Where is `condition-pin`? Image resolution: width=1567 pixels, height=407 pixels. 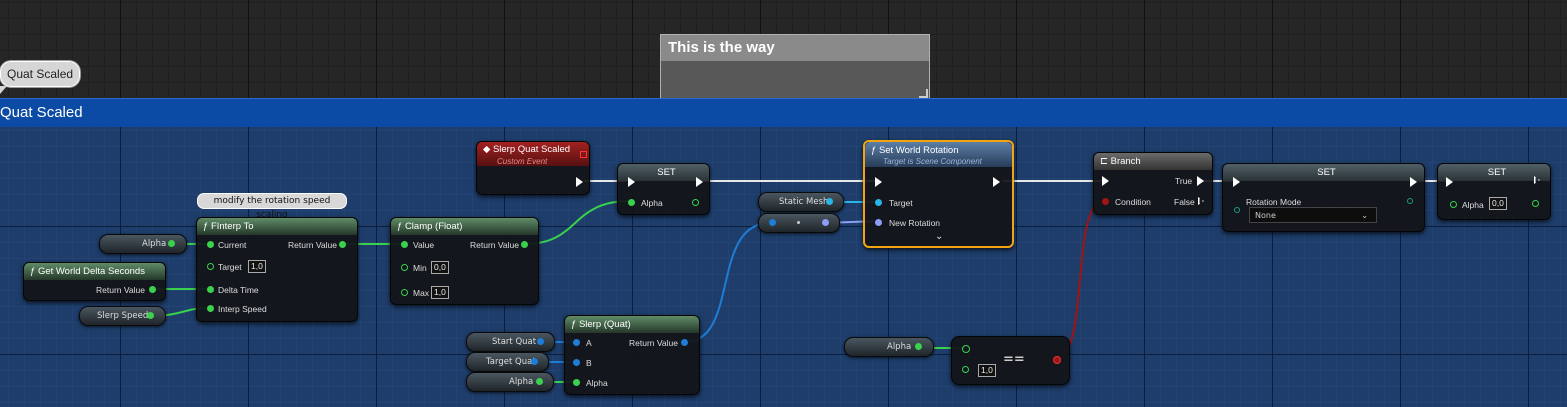 condition-pin is located at coordinates (1105, 201).